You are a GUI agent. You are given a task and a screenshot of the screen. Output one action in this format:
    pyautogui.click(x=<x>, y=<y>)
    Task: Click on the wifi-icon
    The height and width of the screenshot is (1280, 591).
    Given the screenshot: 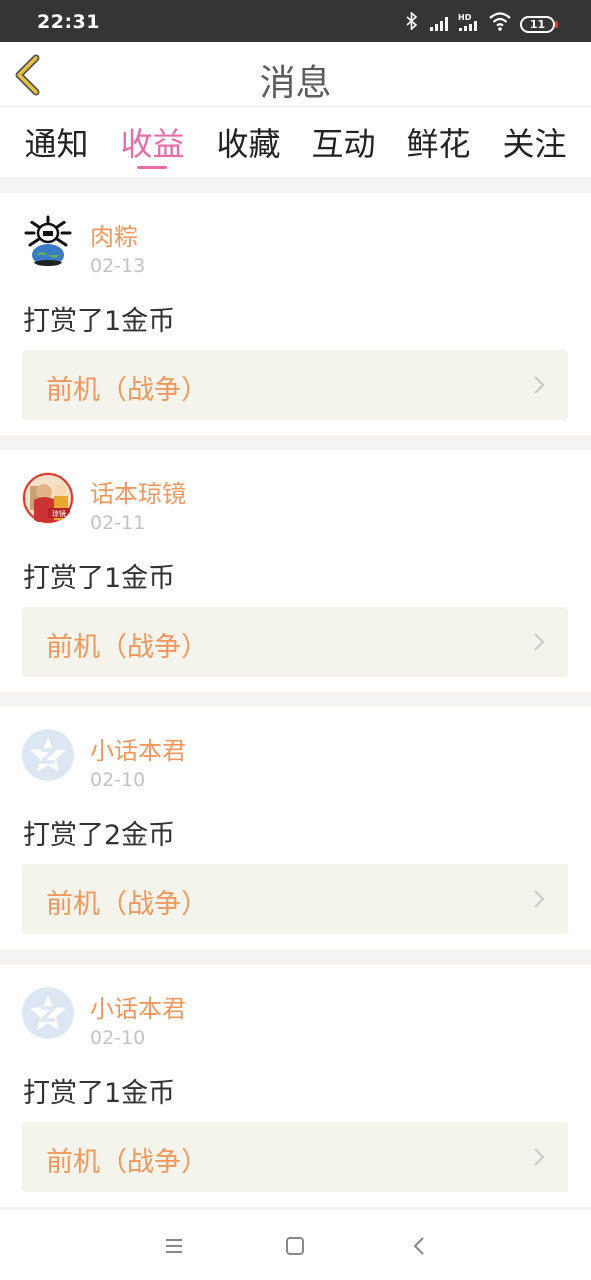 What is the action you would take?
    pyautogui.click(x=500, y=21)
    